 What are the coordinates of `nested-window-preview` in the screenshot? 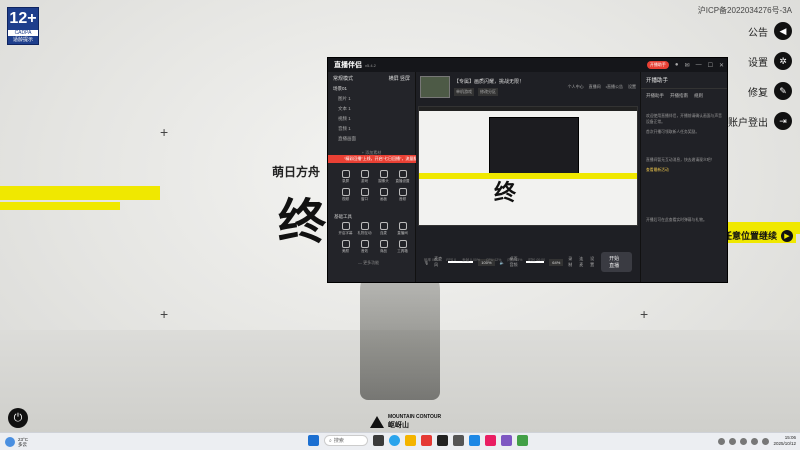 It's located at (534, 146).